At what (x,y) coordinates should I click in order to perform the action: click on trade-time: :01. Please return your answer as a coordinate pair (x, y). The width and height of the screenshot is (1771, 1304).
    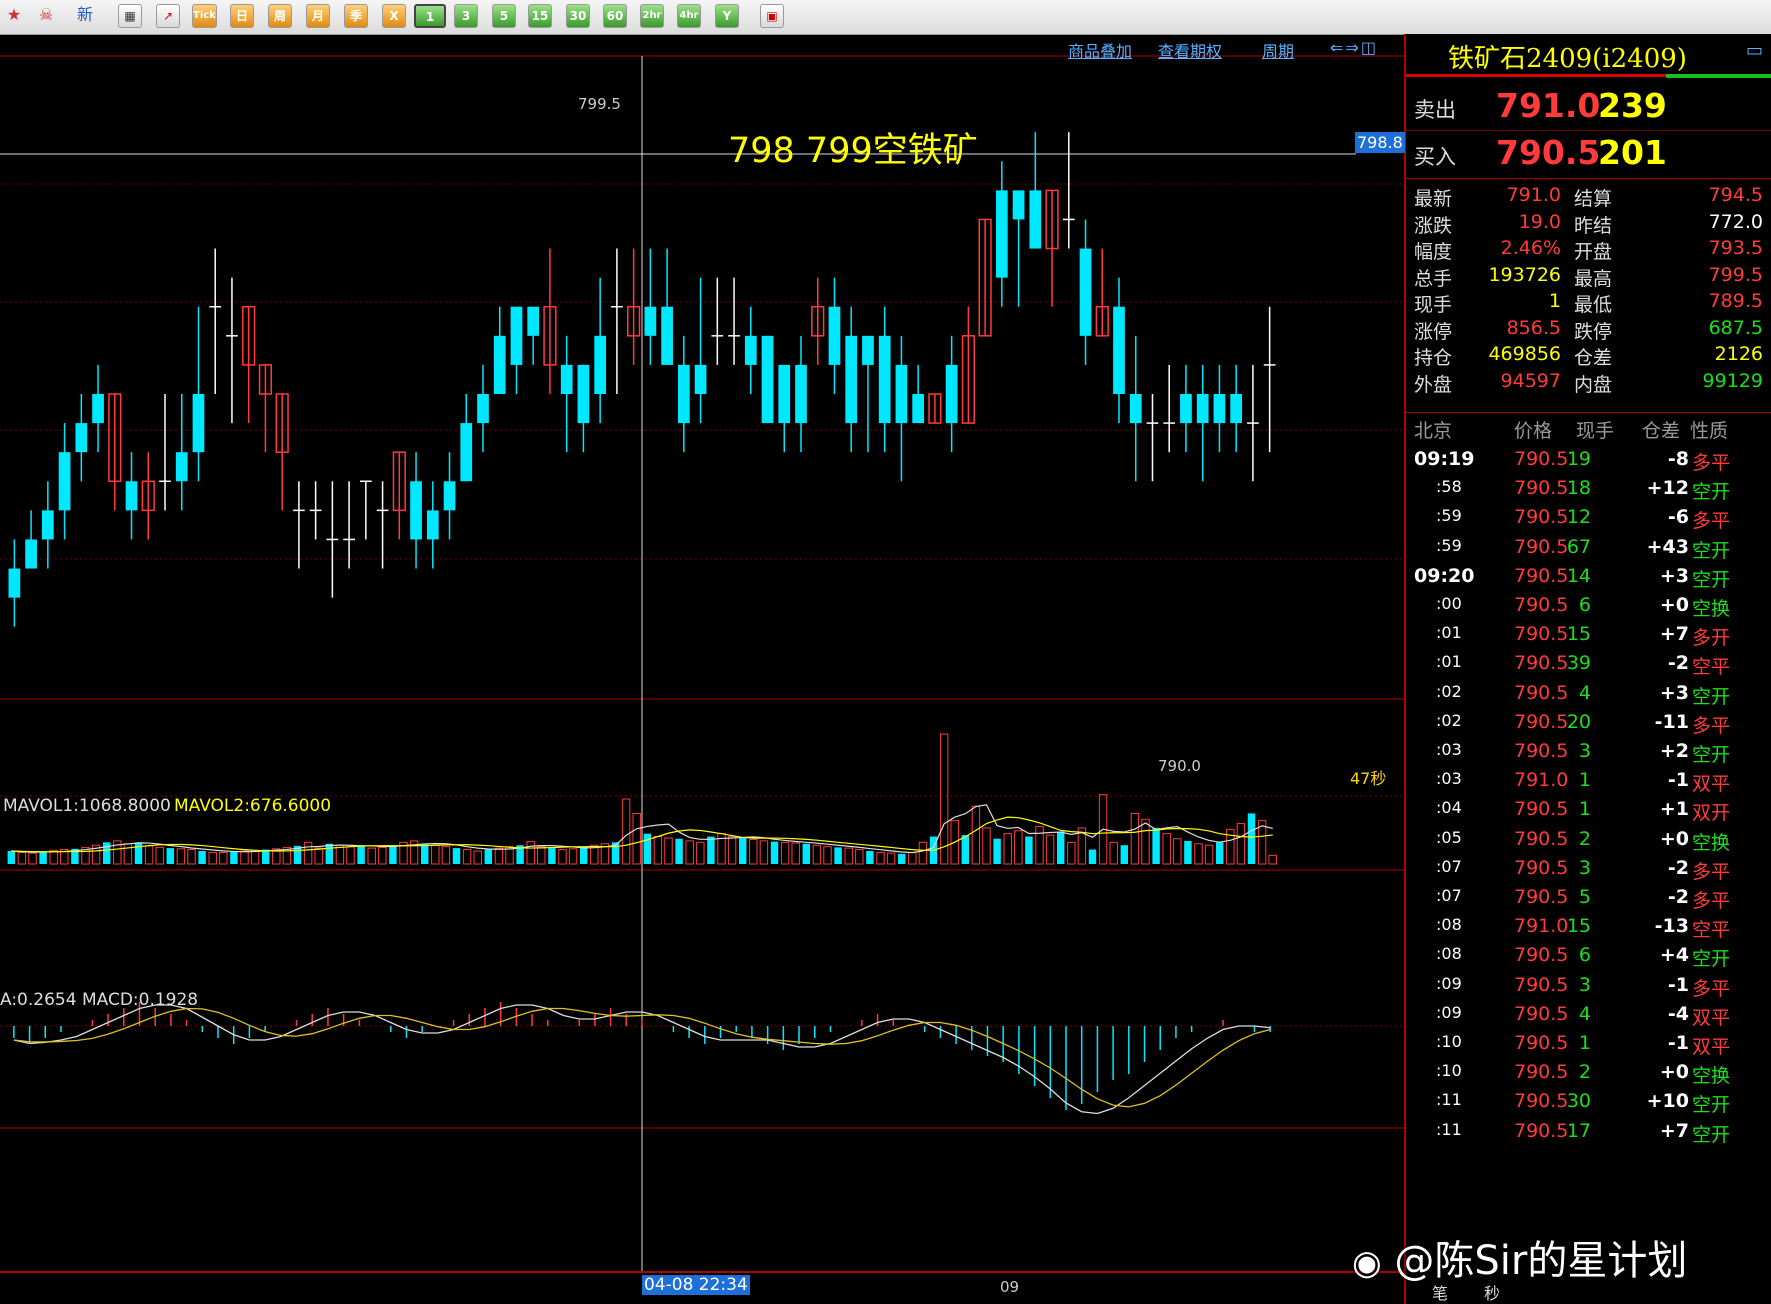
    Looking at the image, I should click on (1449, 633).